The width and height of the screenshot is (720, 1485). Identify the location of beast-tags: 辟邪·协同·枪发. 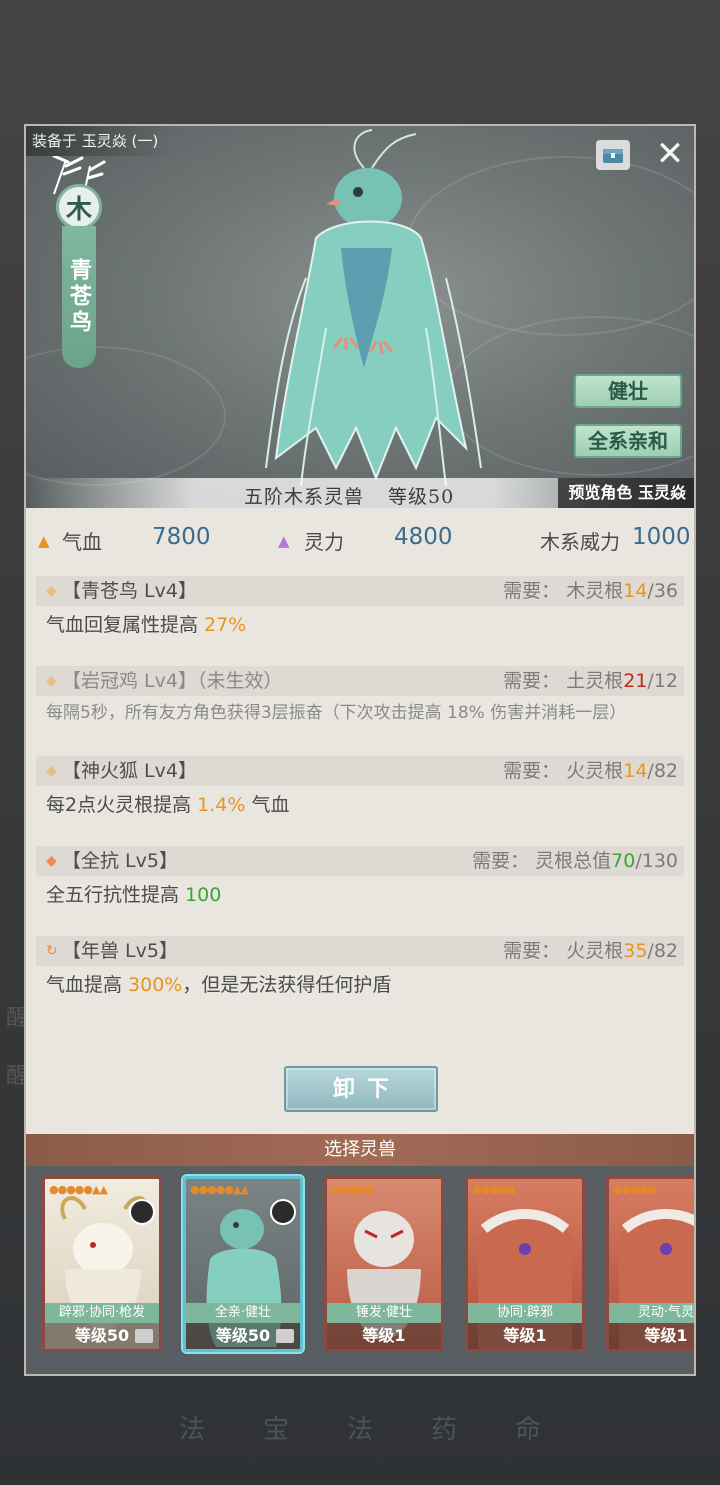
(102, 1313).